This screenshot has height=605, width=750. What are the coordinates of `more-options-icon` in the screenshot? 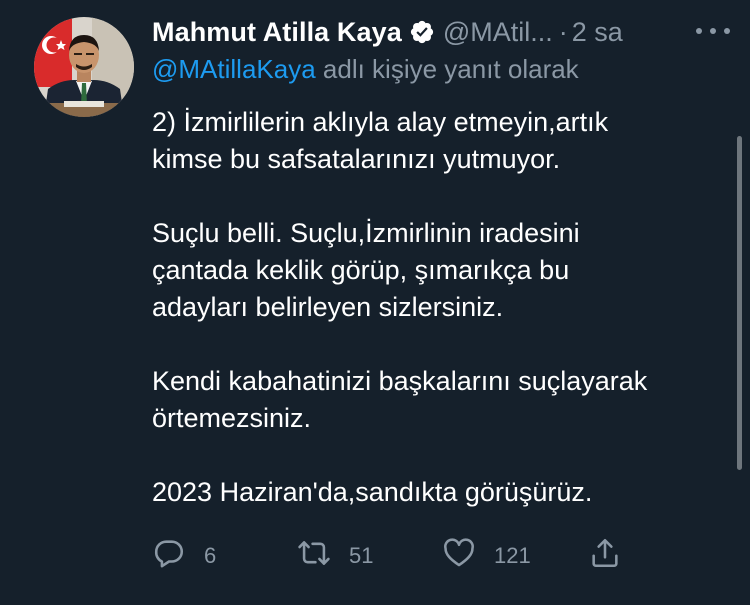 It's located at (713, 31).